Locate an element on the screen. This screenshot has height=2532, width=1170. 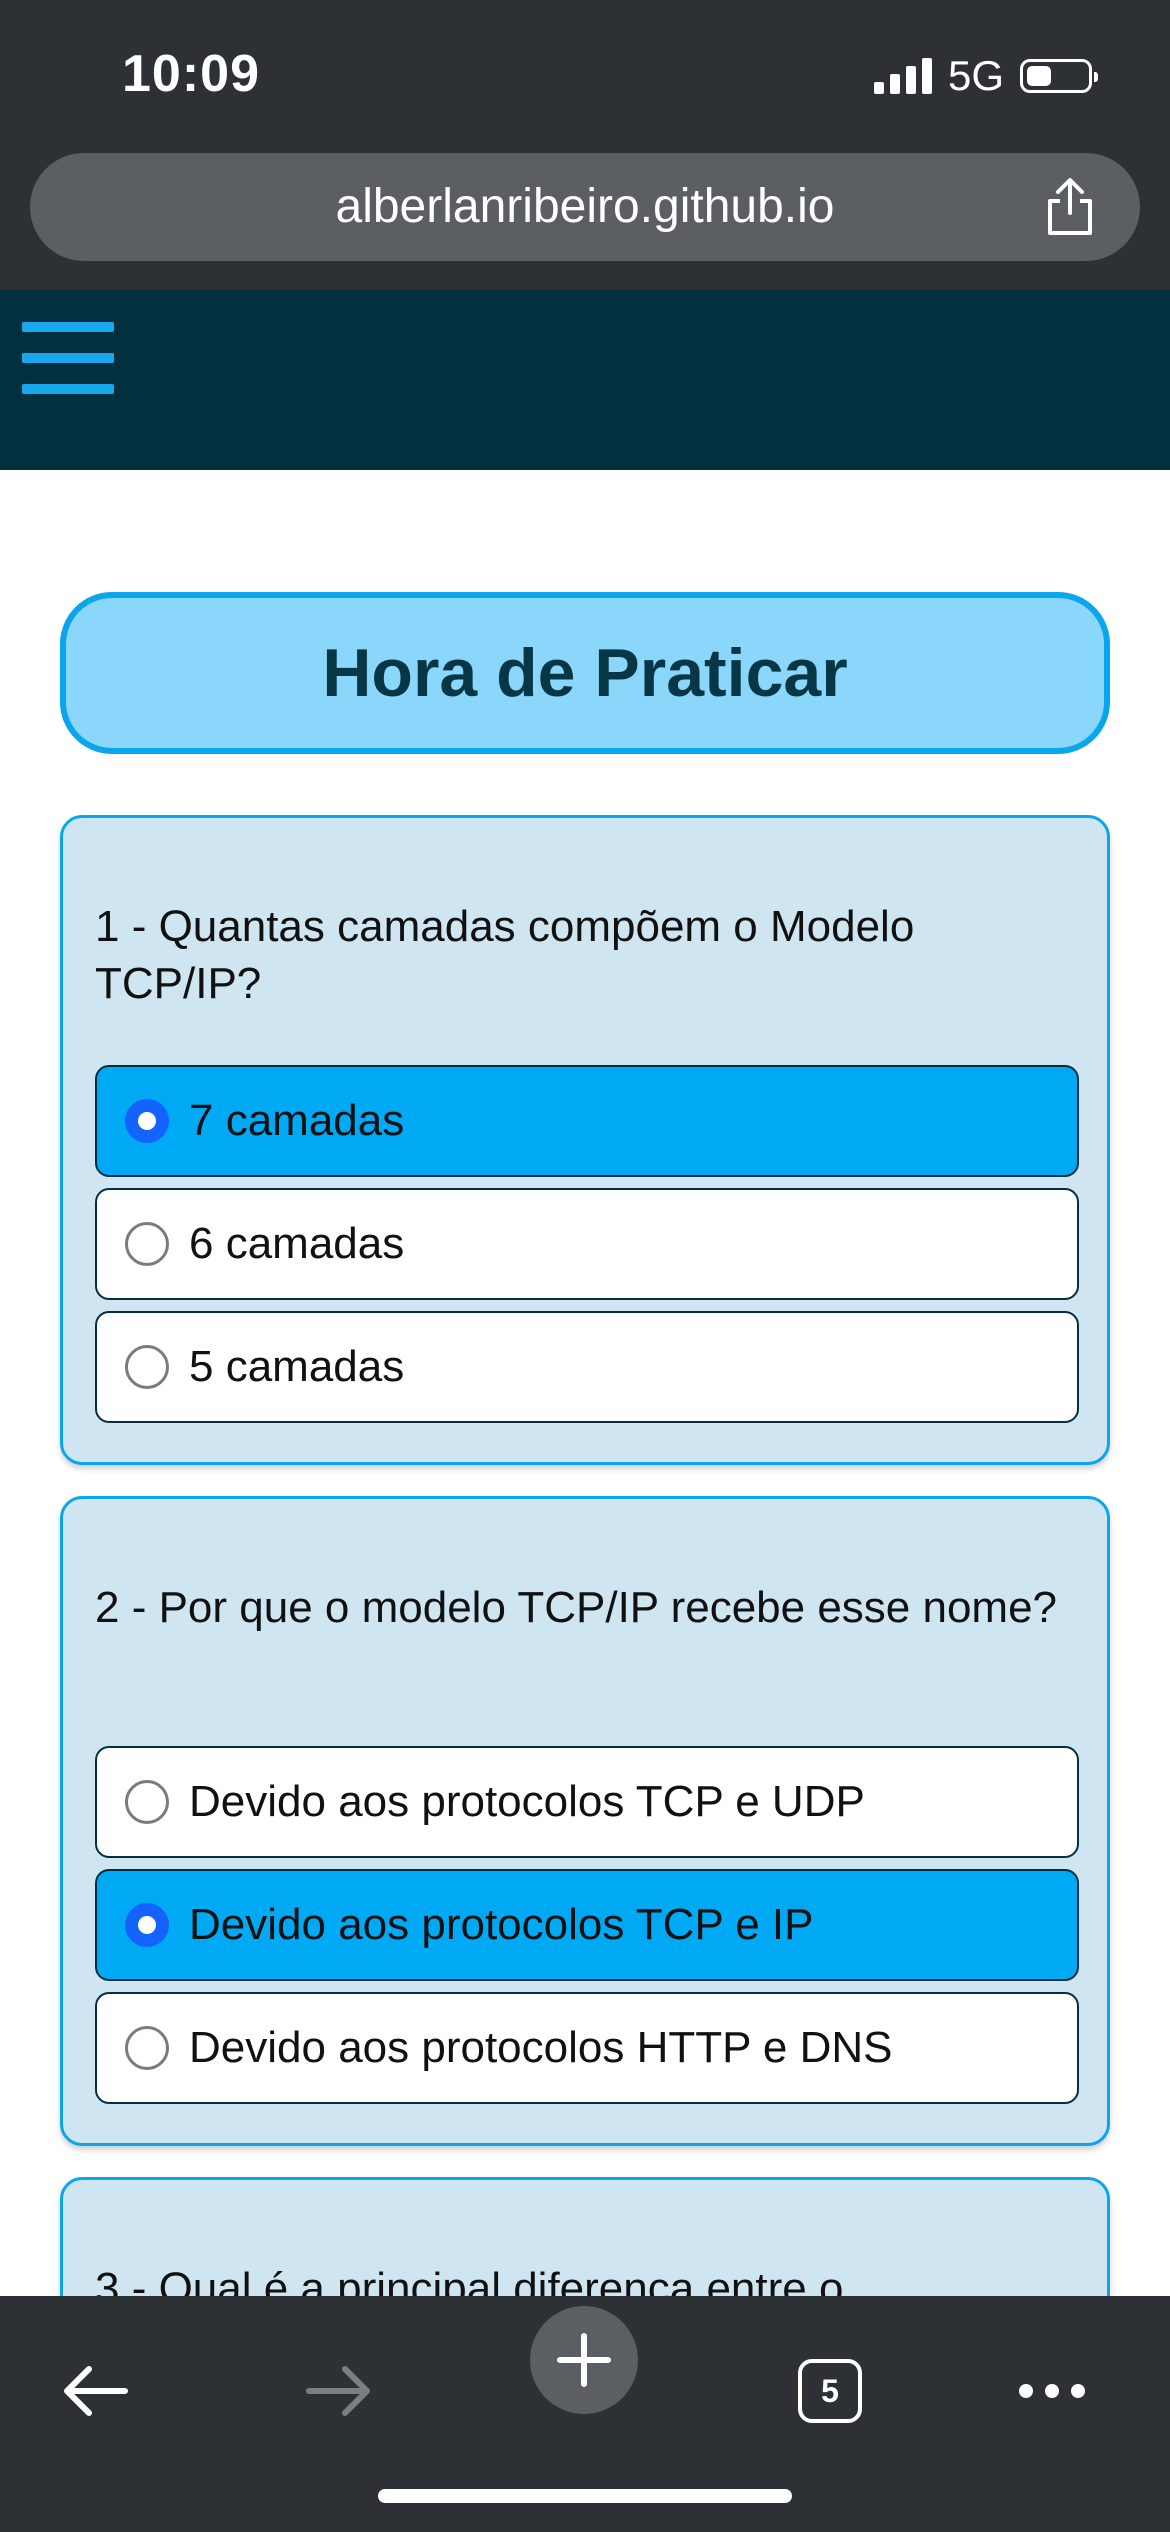
answer-option: Devido aos protocolos TCP e IP is located at coordinates (587, 1925).